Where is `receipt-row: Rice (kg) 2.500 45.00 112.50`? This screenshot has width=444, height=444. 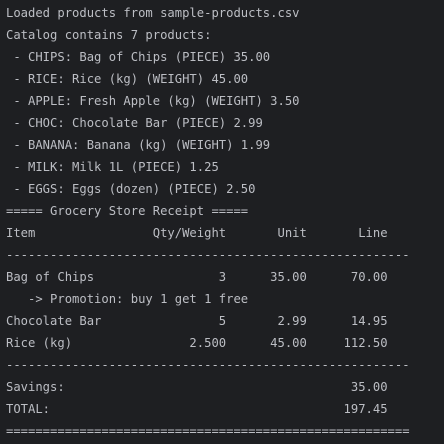 receipt-row: Rice (kg) 2.500 45.00 112.50 is located at coordinates (197, 343).